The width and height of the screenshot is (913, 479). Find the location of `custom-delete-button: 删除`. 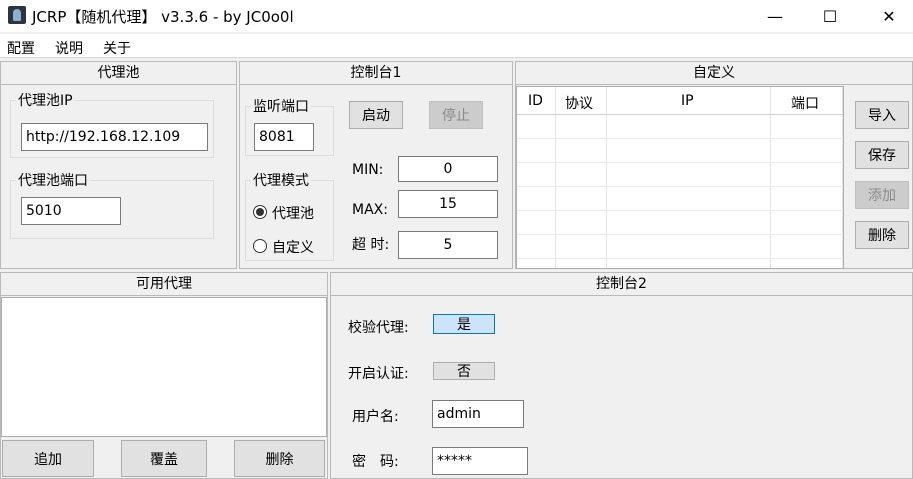

custom-delete-button: 删除 is located at coordinates (882, 235).